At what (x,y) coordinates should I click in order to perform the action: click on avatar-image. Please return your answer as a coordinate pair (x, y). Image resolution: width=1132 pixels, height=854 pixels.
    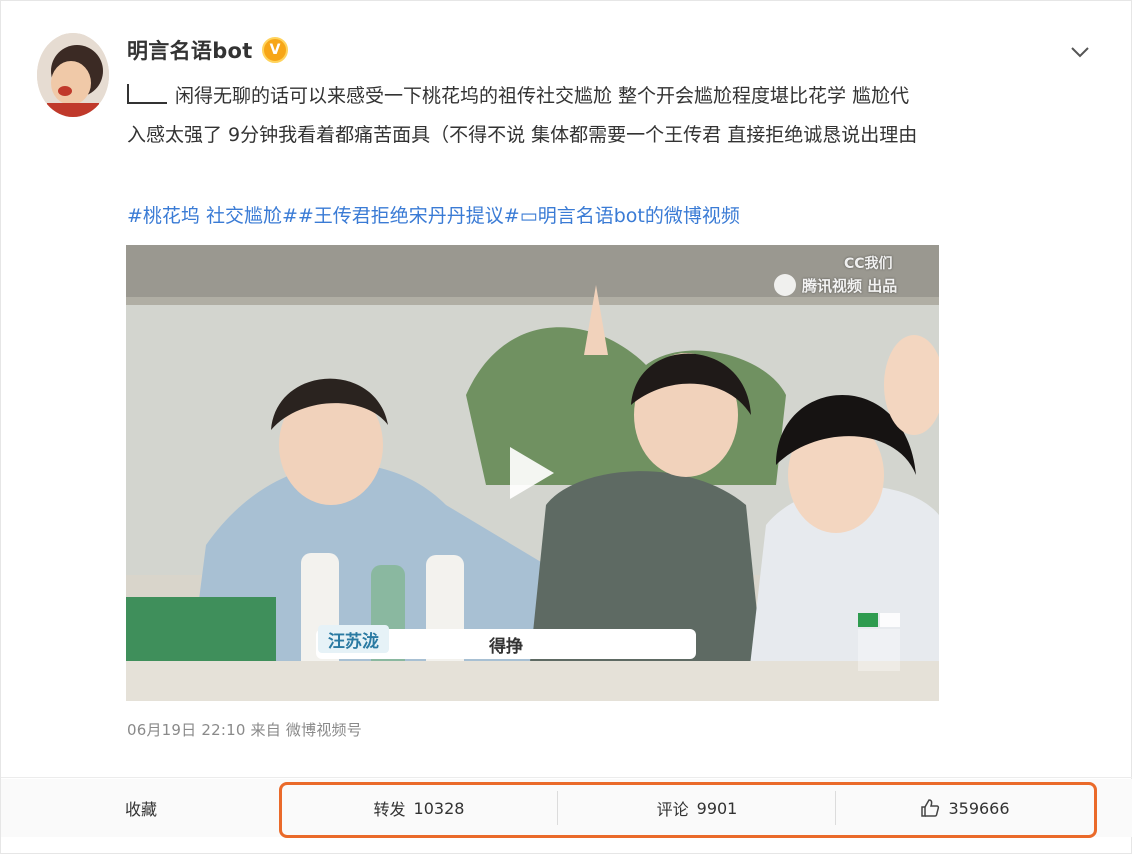
    Looking at the image, I should click on (73, 75).